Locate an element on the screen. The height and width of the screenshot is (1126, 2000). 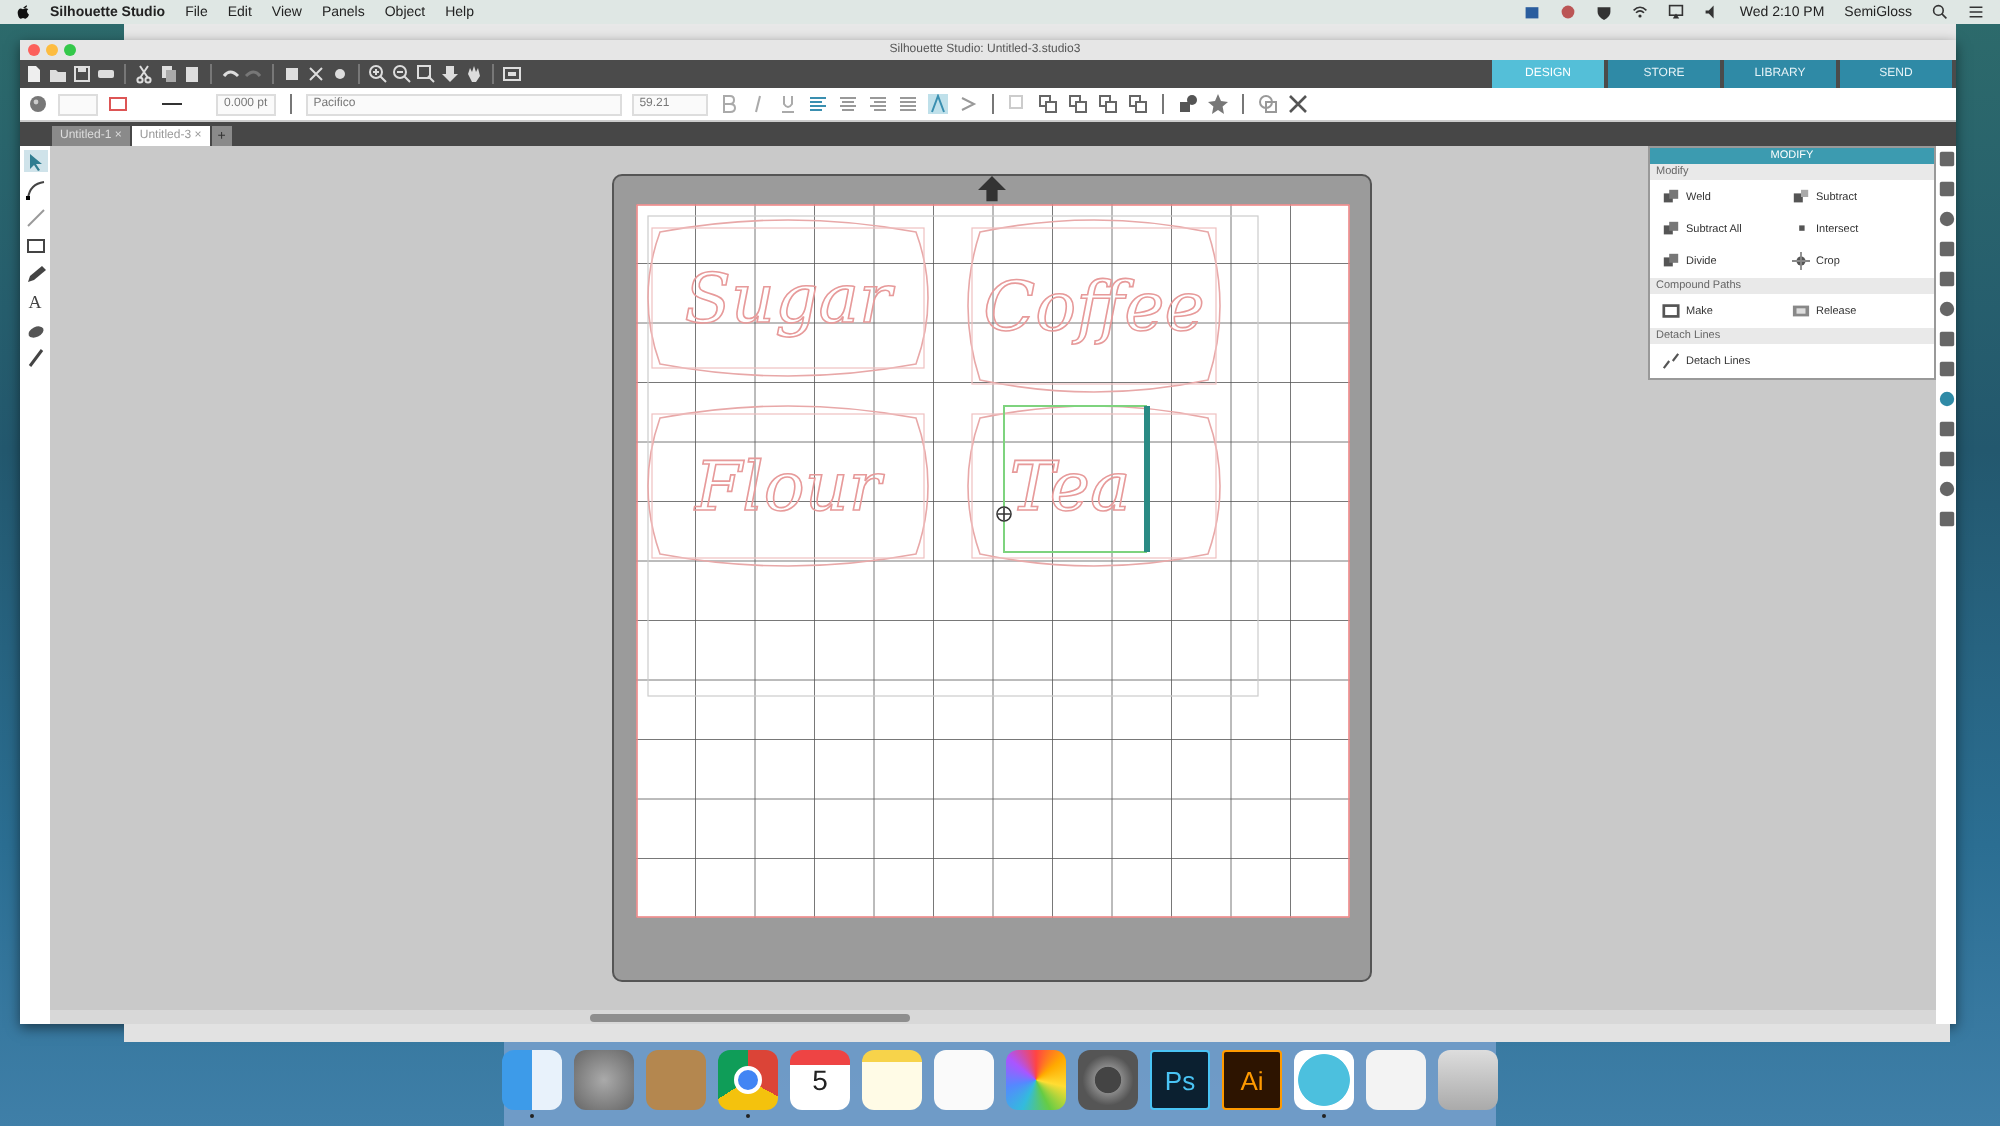
finder-icon is located at coordinates (532, 1080).